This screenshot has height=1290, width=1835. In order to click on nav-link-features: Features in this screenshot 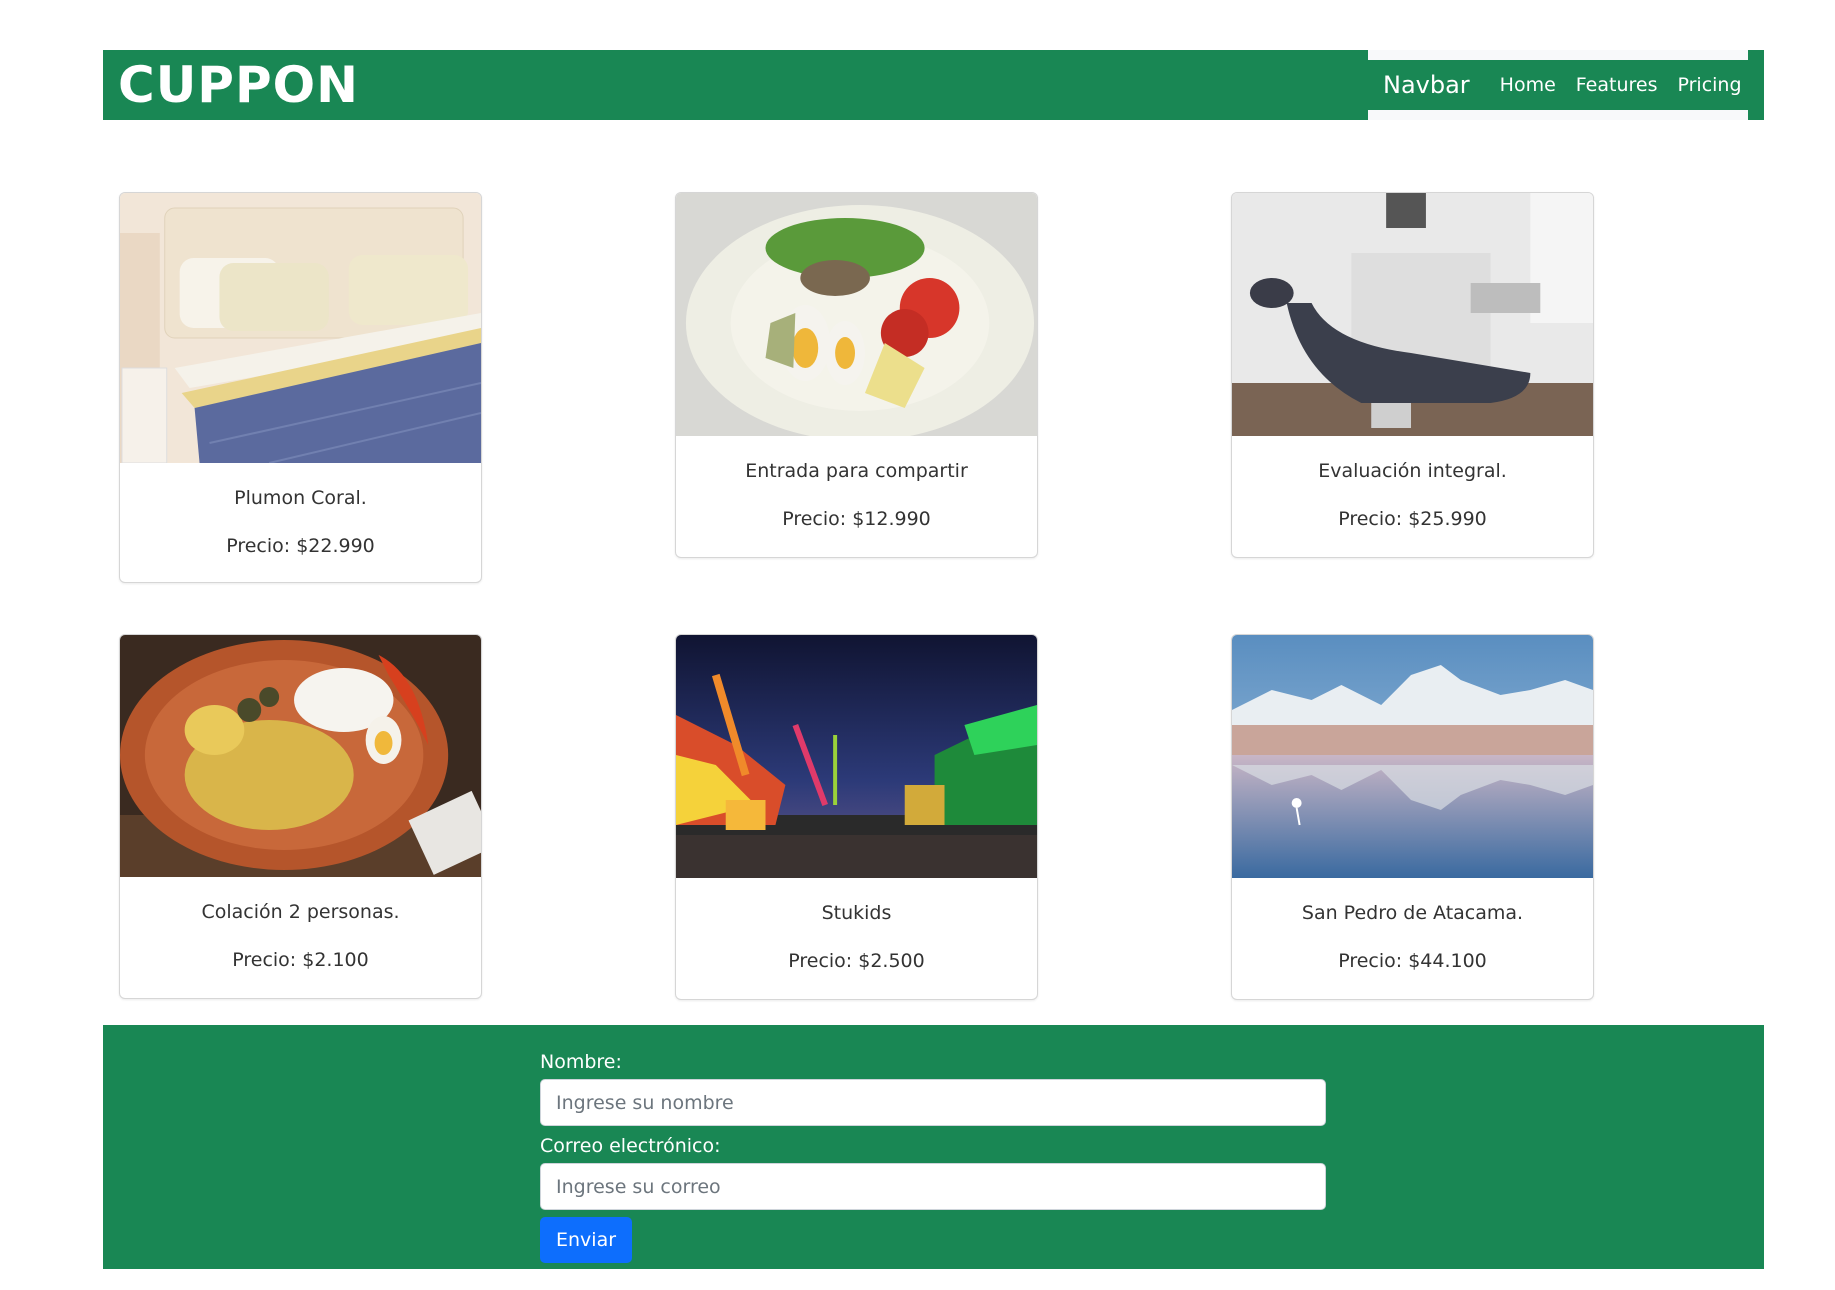, I will do `click(1617, 85)`.